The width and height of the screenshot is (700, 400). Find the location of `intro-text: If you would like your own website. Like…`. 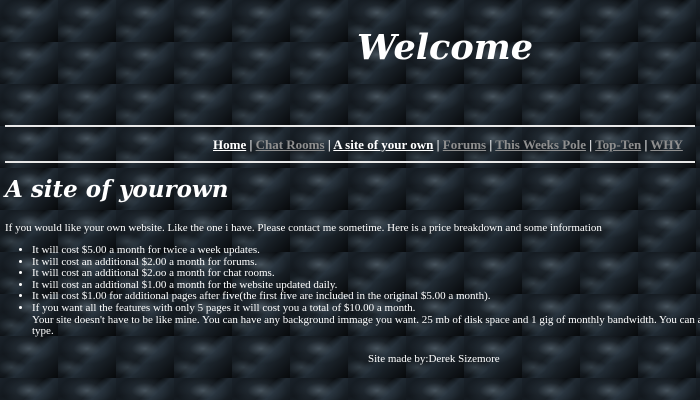

intro-text: If you would like your own website. Like… is located at coordinates (303, 228).